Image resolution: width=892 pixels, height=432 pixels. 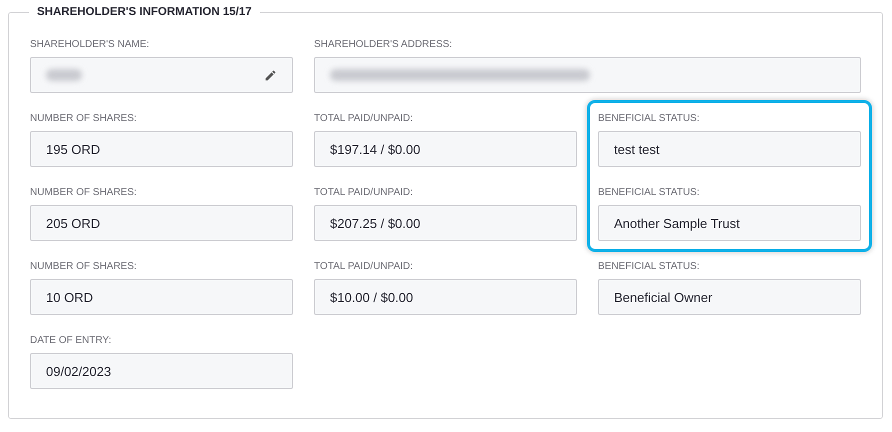 What do you see at coordinates (445, 223) in the screenshot?
I see `paid-field: $207.25 / $0.00` at bounding box center [445, 223].